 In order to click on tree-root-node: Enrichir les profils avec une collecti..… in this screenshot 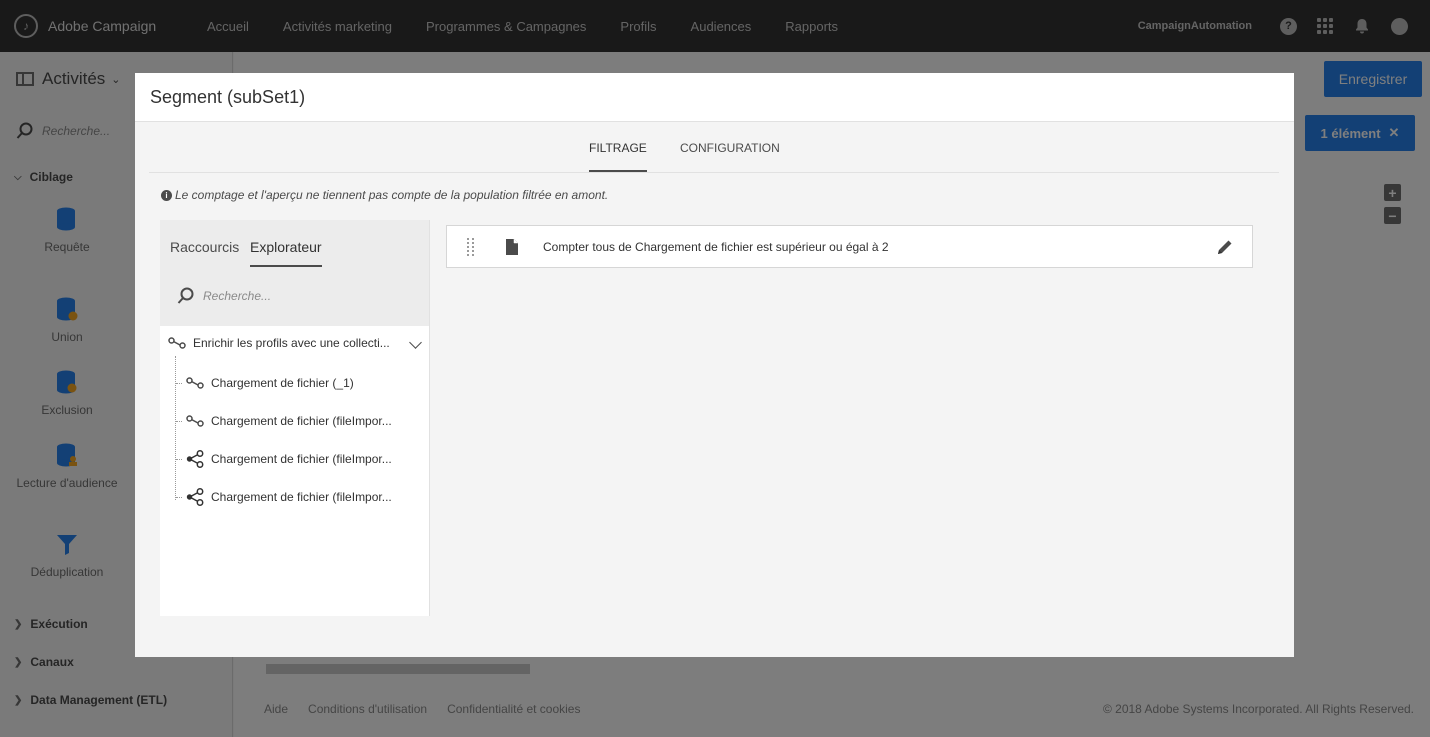, I will do `click(296, 343)`.